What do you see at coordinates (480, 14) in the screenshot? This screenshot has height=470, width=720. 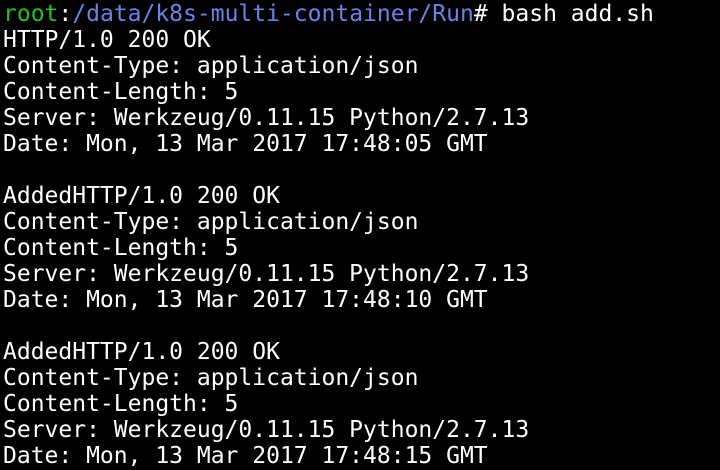 I see `prompt-symbol: #` at bounding box center [480, 14].